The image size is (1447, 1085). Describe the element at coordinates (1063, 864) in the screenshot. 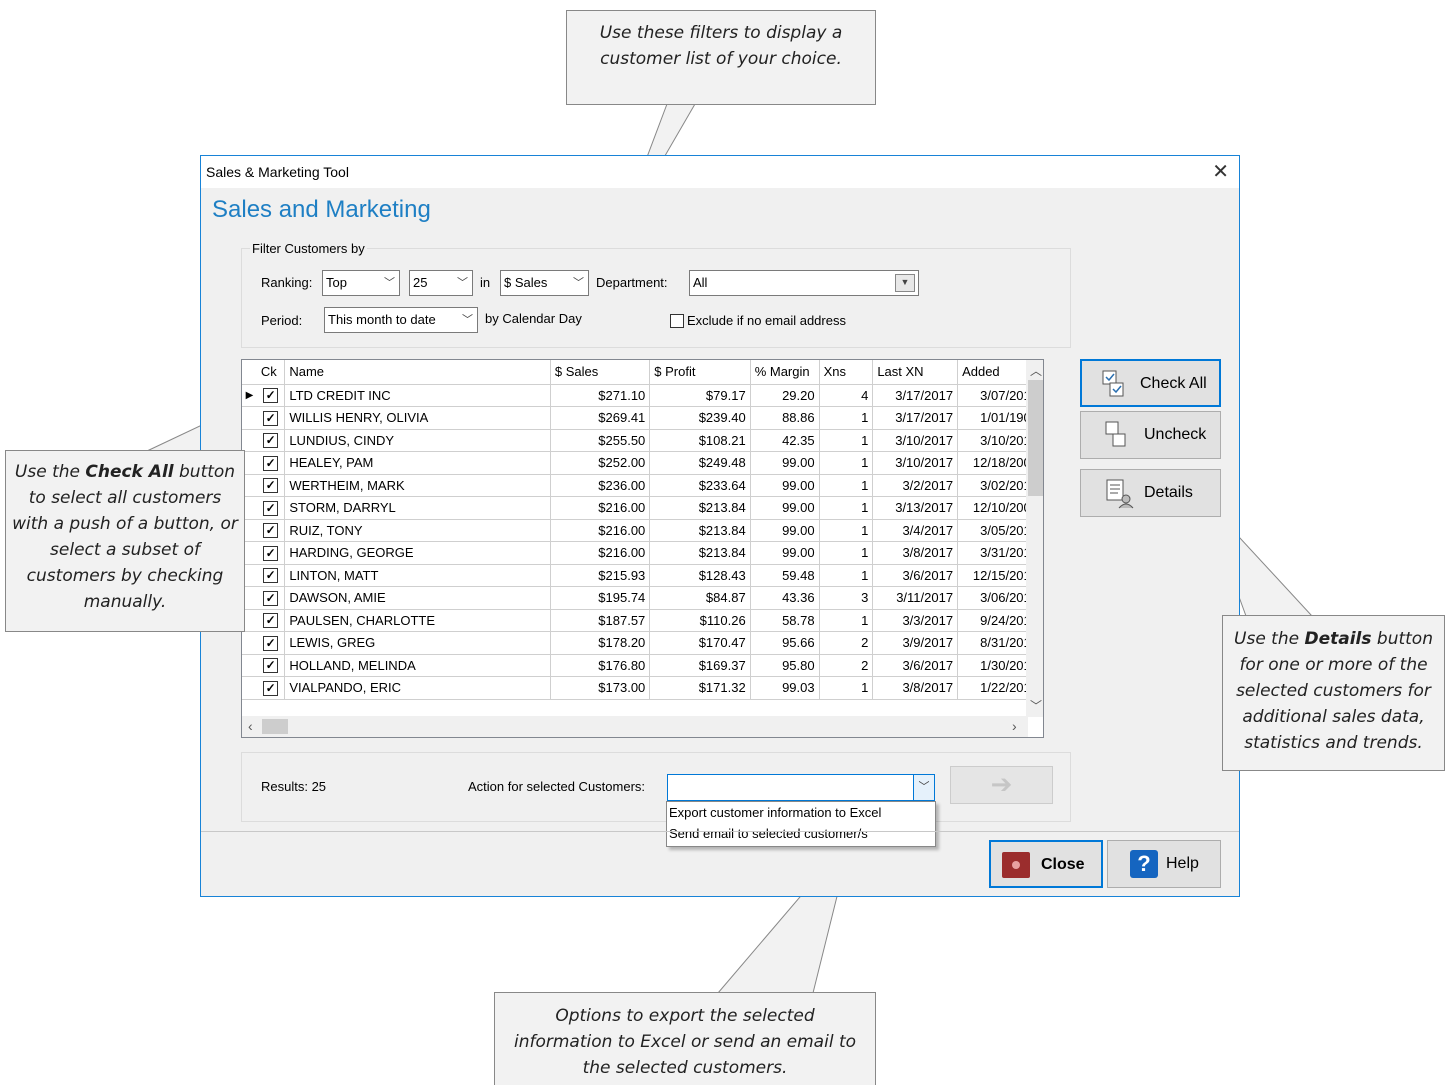

I see `close-label: Close` at that location.